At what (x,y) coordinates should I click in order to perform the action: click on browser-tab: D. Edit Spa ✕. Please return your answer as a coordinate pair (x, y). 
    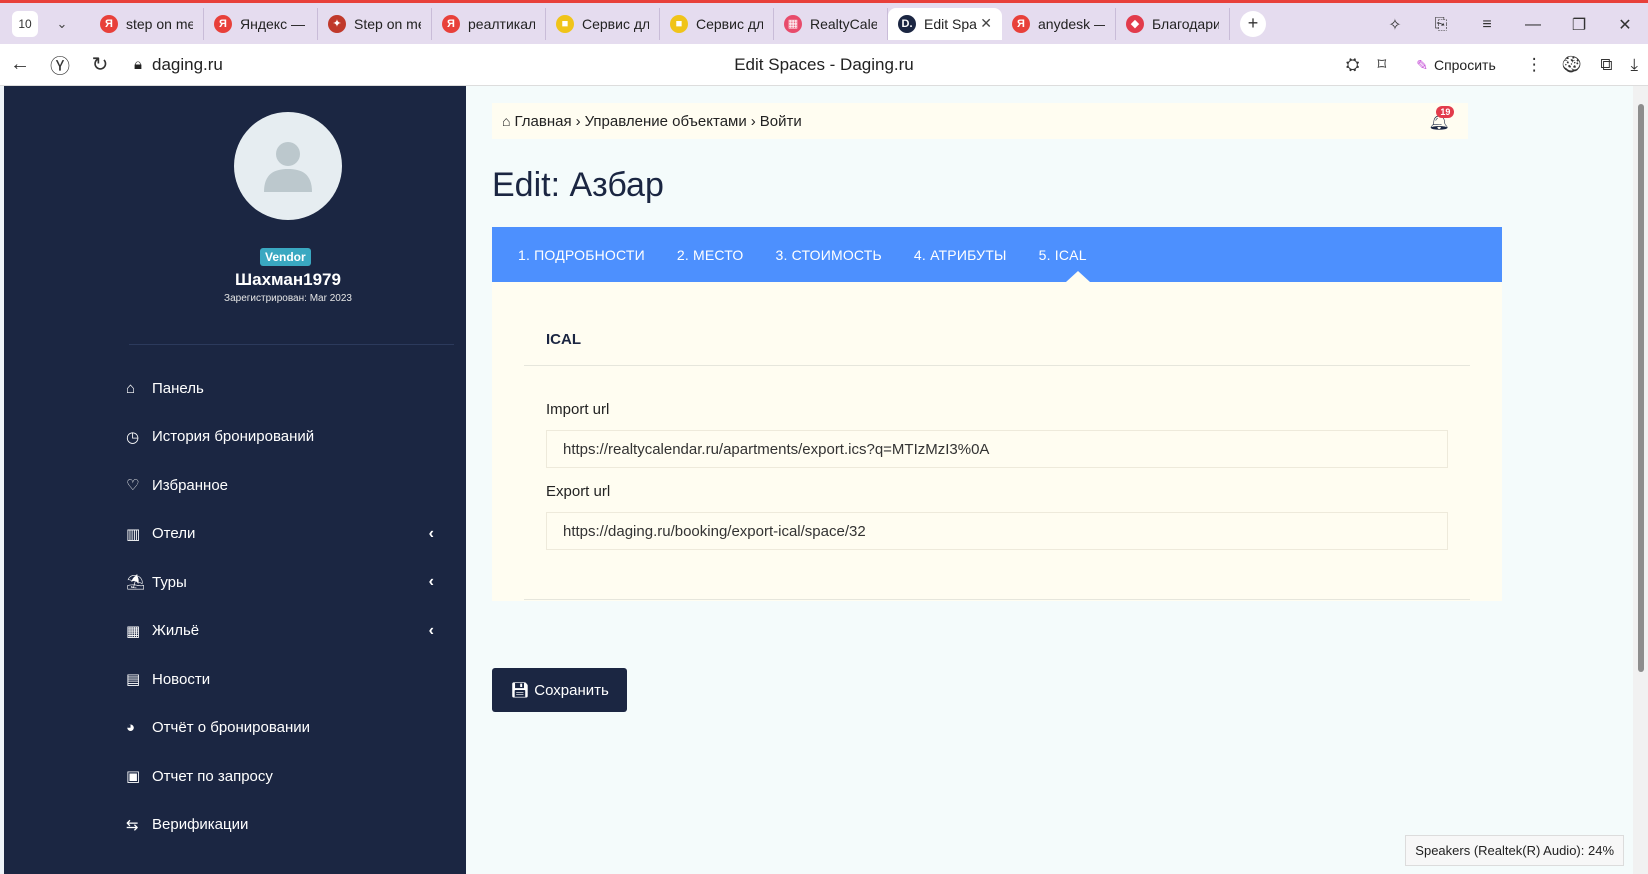
    Looking at the image, I should click on (945, 23).